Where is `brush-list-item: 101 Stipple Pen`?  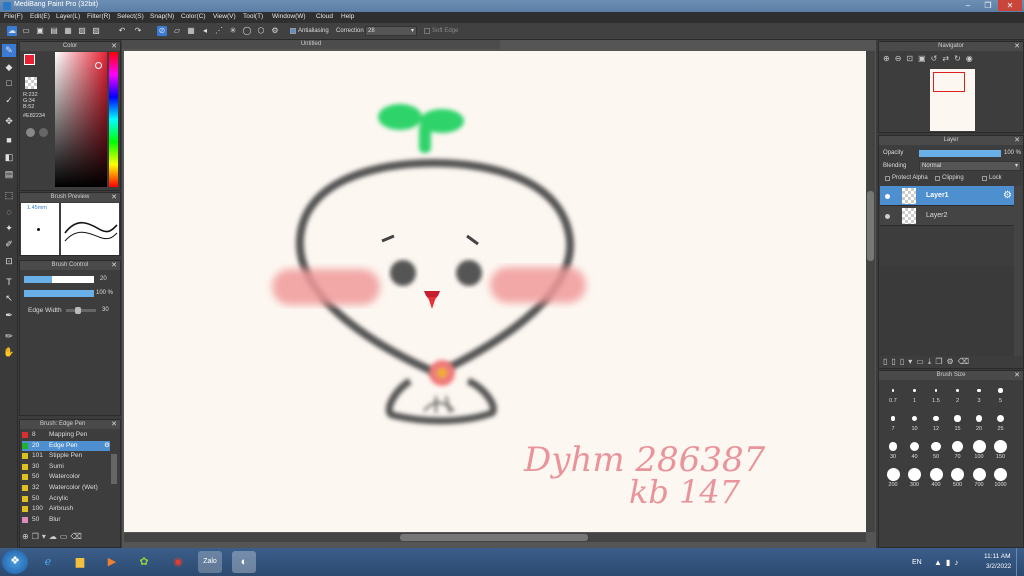 brush-list-item: 101 Stipple Pen is located at coordinates (66, 456).